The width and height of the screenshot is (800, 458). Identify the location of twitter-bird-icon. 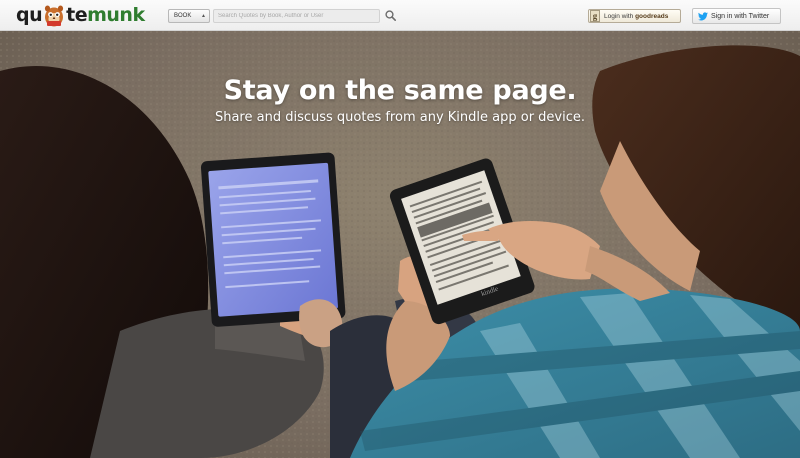
(703, 15).